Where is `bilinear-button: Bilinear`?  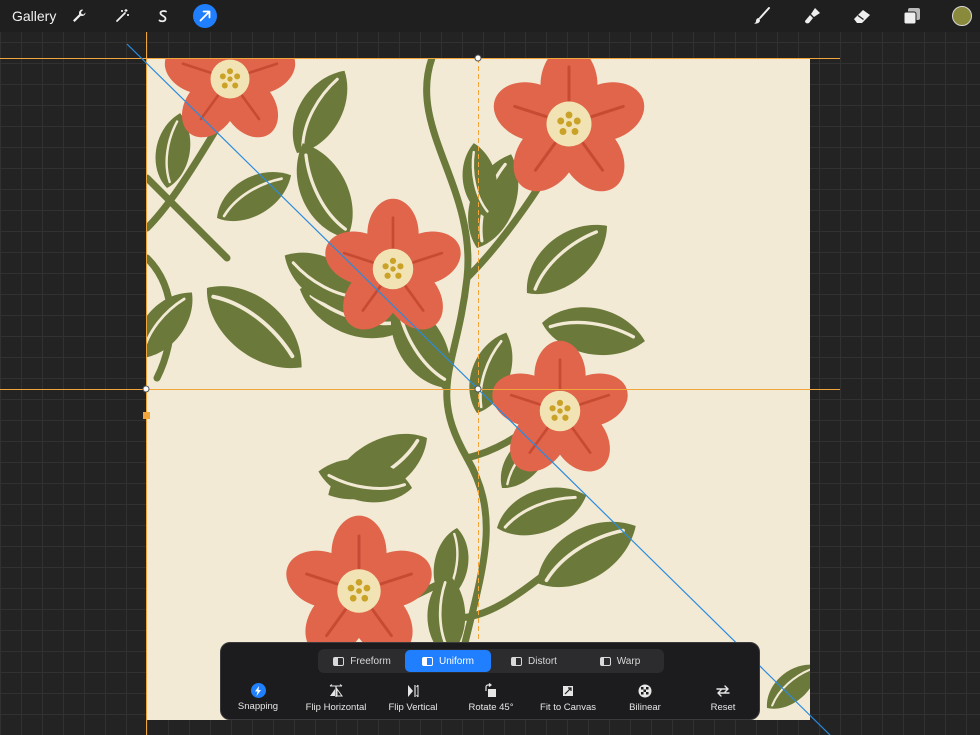 bilinear-button: Bilinear is located at coordinates (645, 700).